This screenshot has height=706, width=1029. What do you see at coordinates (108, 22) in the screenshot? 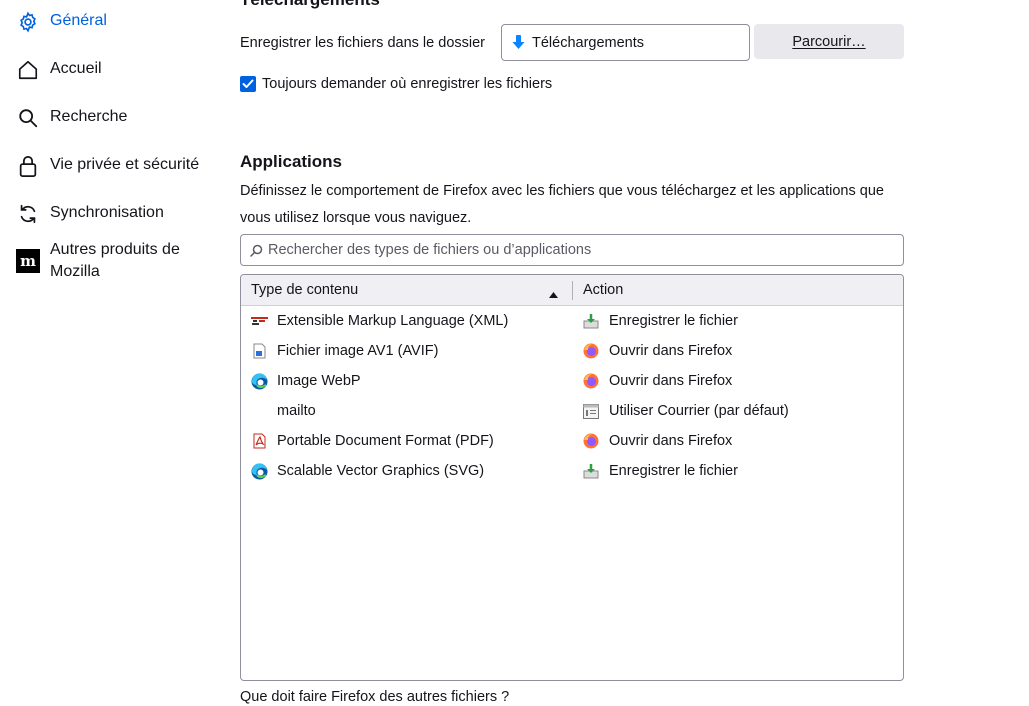
I see `sidebar-item-general: Général` at bounding box center [108, 22].